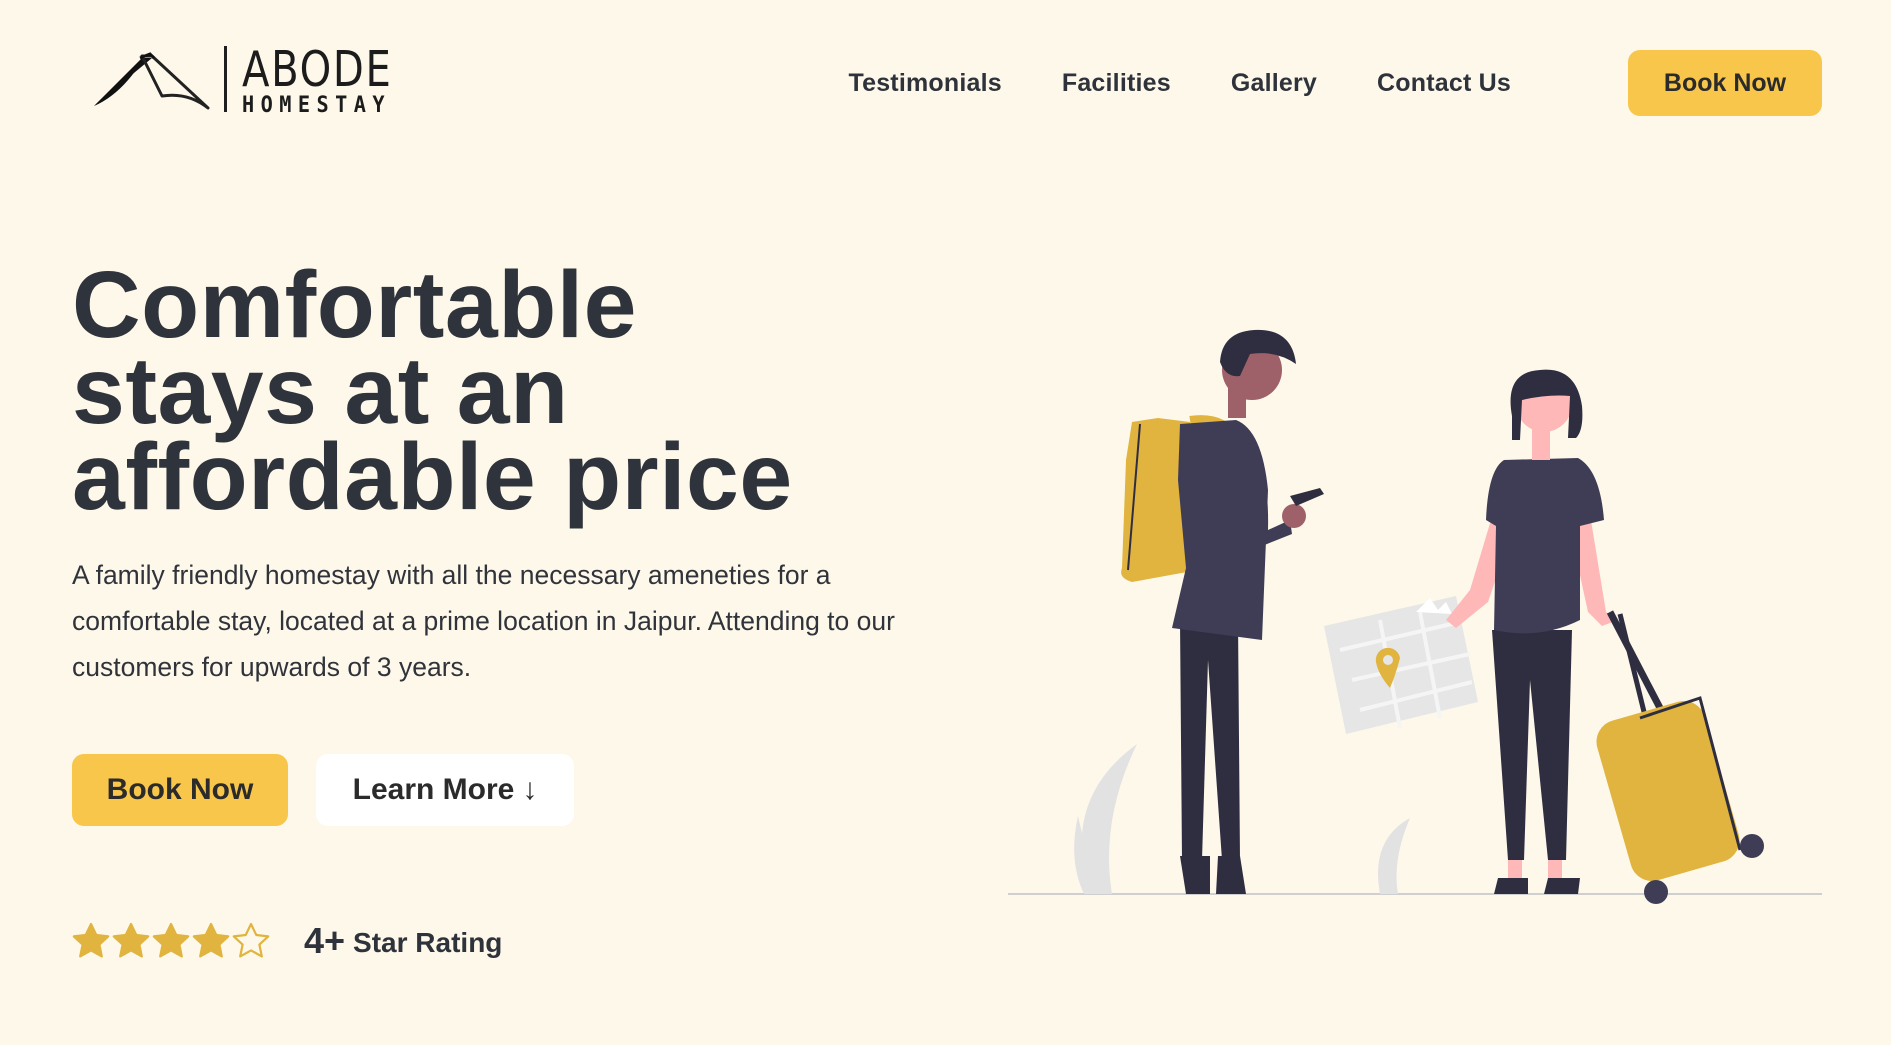 The image size is (1891, 1045). I want to click on hero-title-line: Comfortable, so click(354, 305).